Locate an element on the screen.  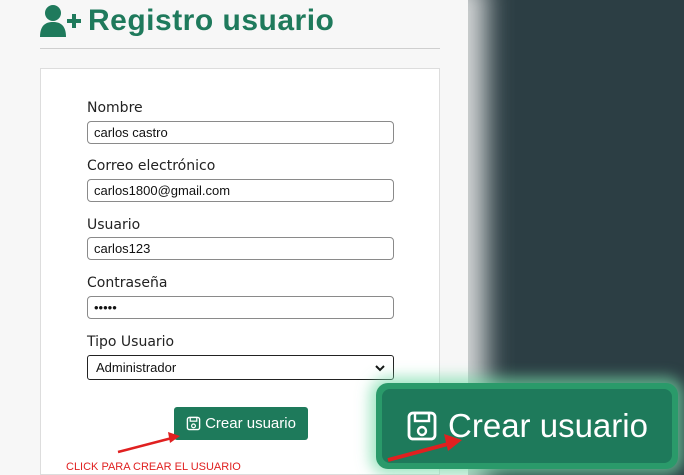
zoomed-button-callout: Crear usuario is located at coordinates (527, 426).